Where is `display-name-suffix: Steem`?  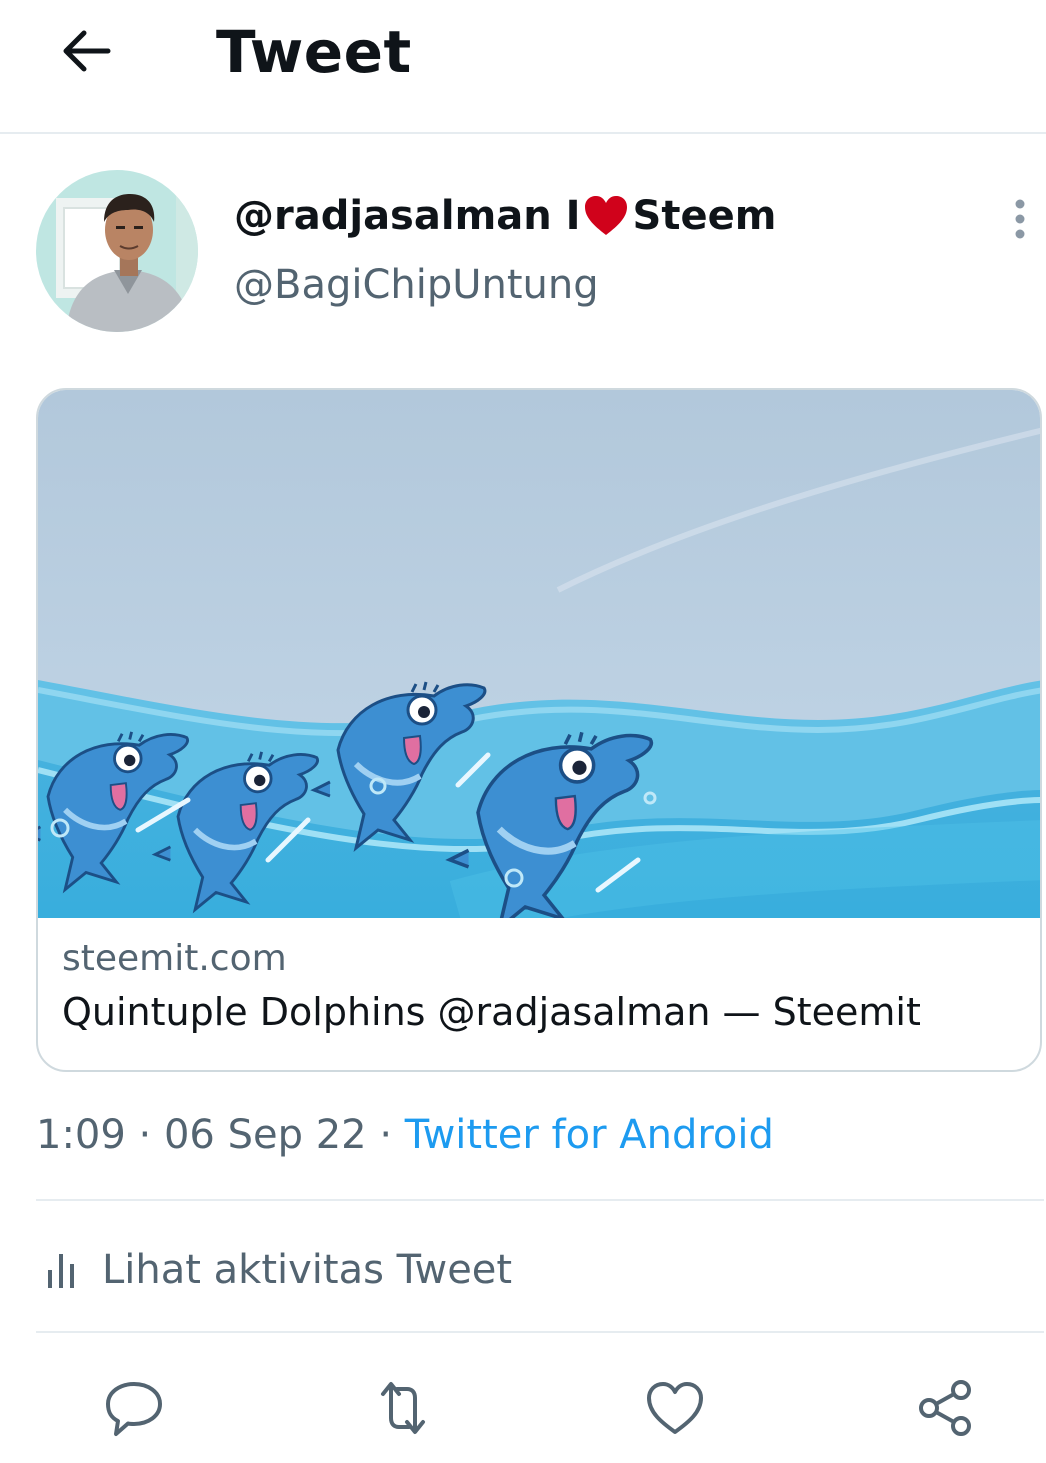 display-name-suffix: Steem is located at coordinates (704, 216).